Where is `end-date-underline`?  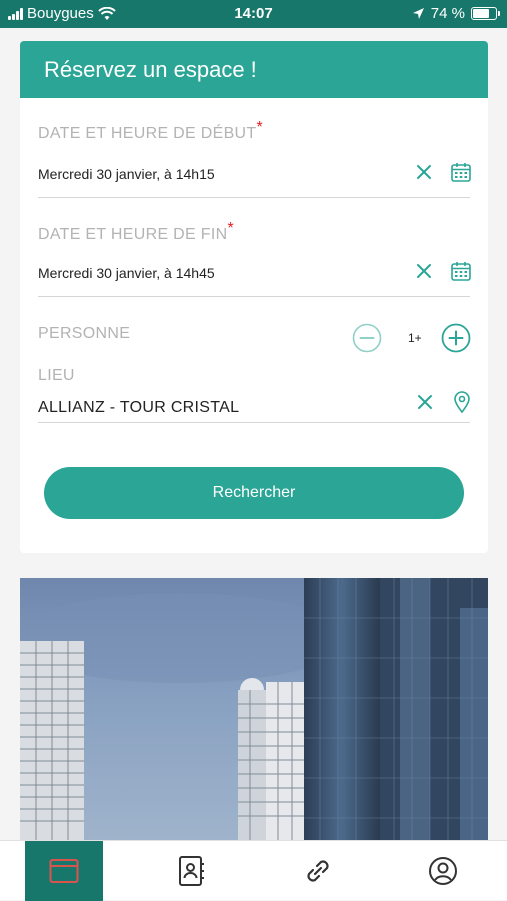
end-date-underline is located at coordinates (254, 296).